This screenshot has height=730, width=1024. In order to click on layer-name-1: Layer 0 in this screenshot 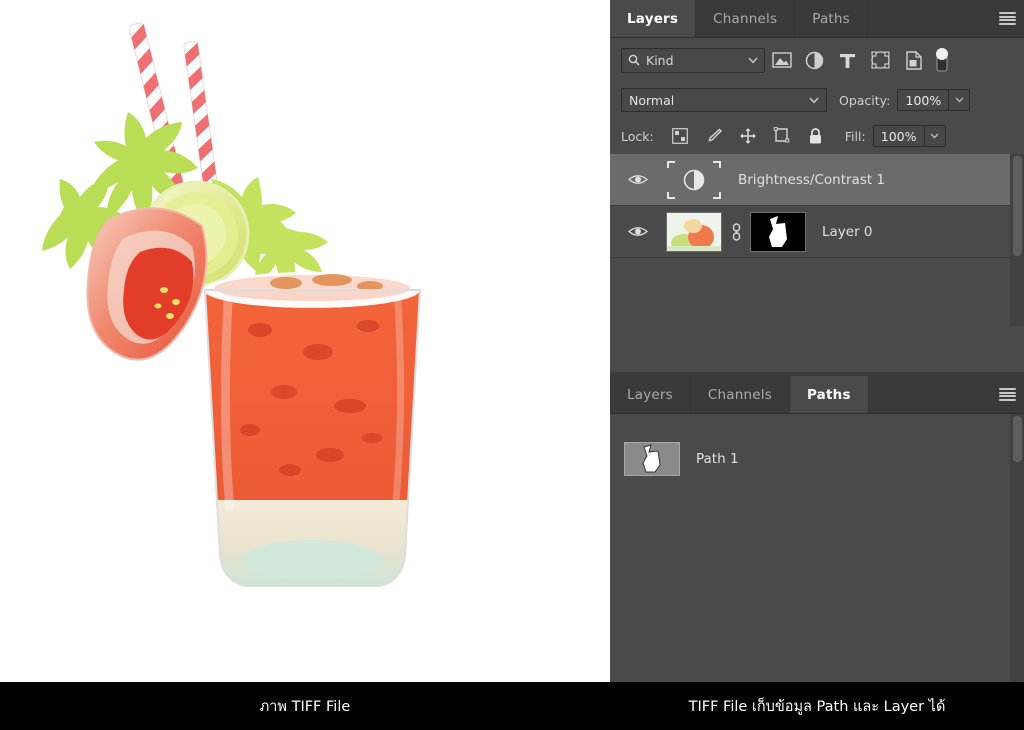, I will do `click(847, 231)`.